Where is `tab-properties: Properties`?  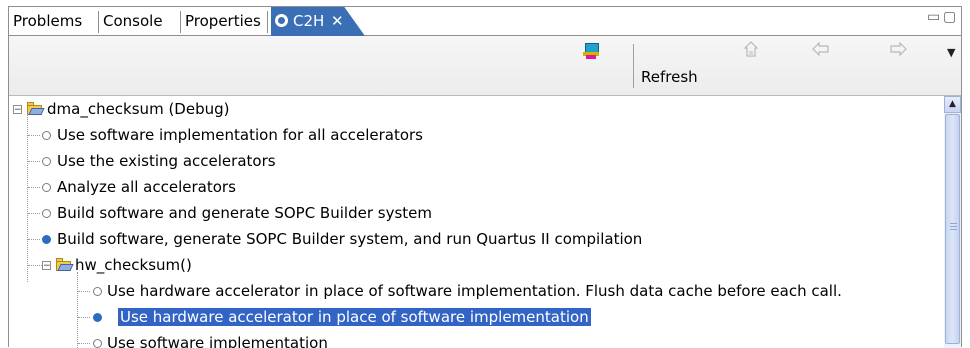 tab-properties: Properties is located at coordinates (223, 21).